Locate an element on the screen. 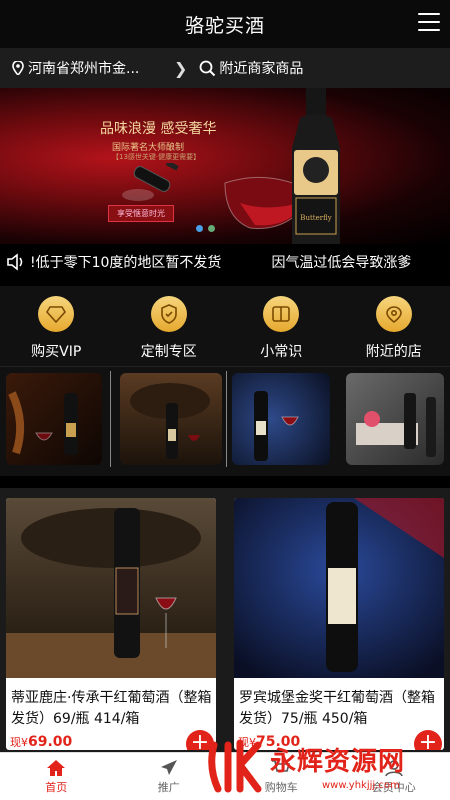  wine-bottle-image: Butterfly is located at coordinates (316, 166).